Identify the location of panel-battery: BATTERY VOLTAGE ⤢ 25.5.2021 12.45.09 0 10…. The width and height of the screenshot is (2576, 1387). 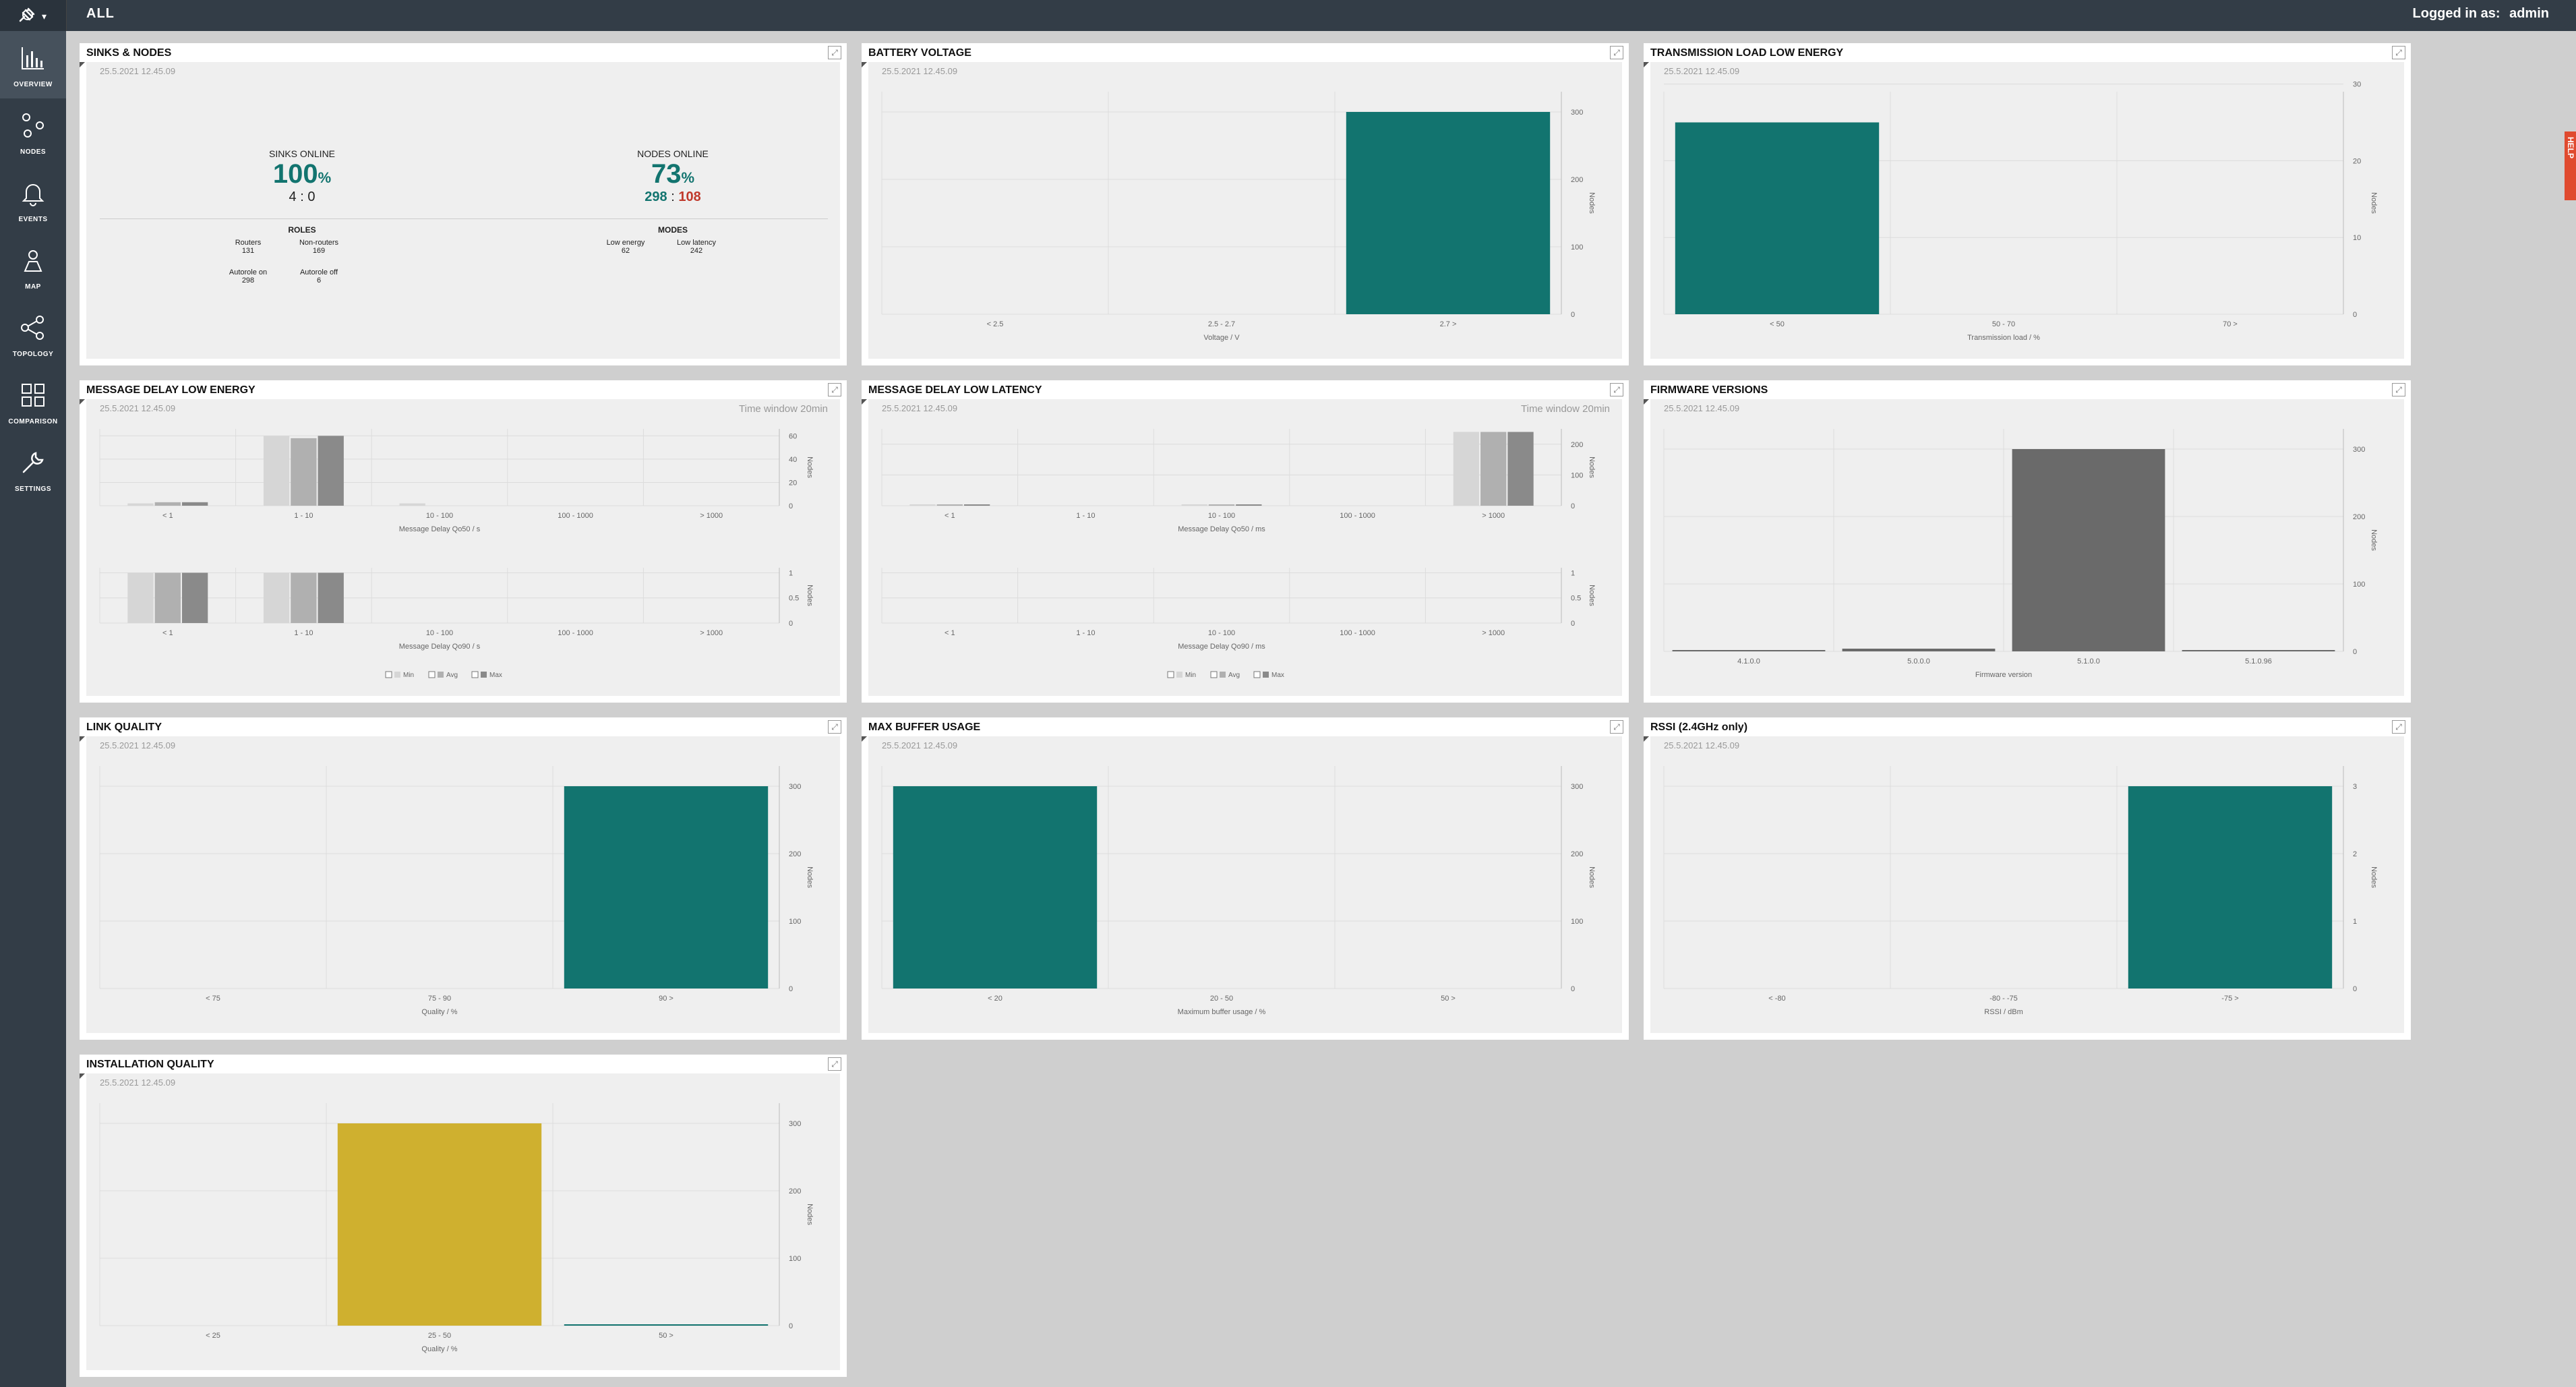
(1245, 204).